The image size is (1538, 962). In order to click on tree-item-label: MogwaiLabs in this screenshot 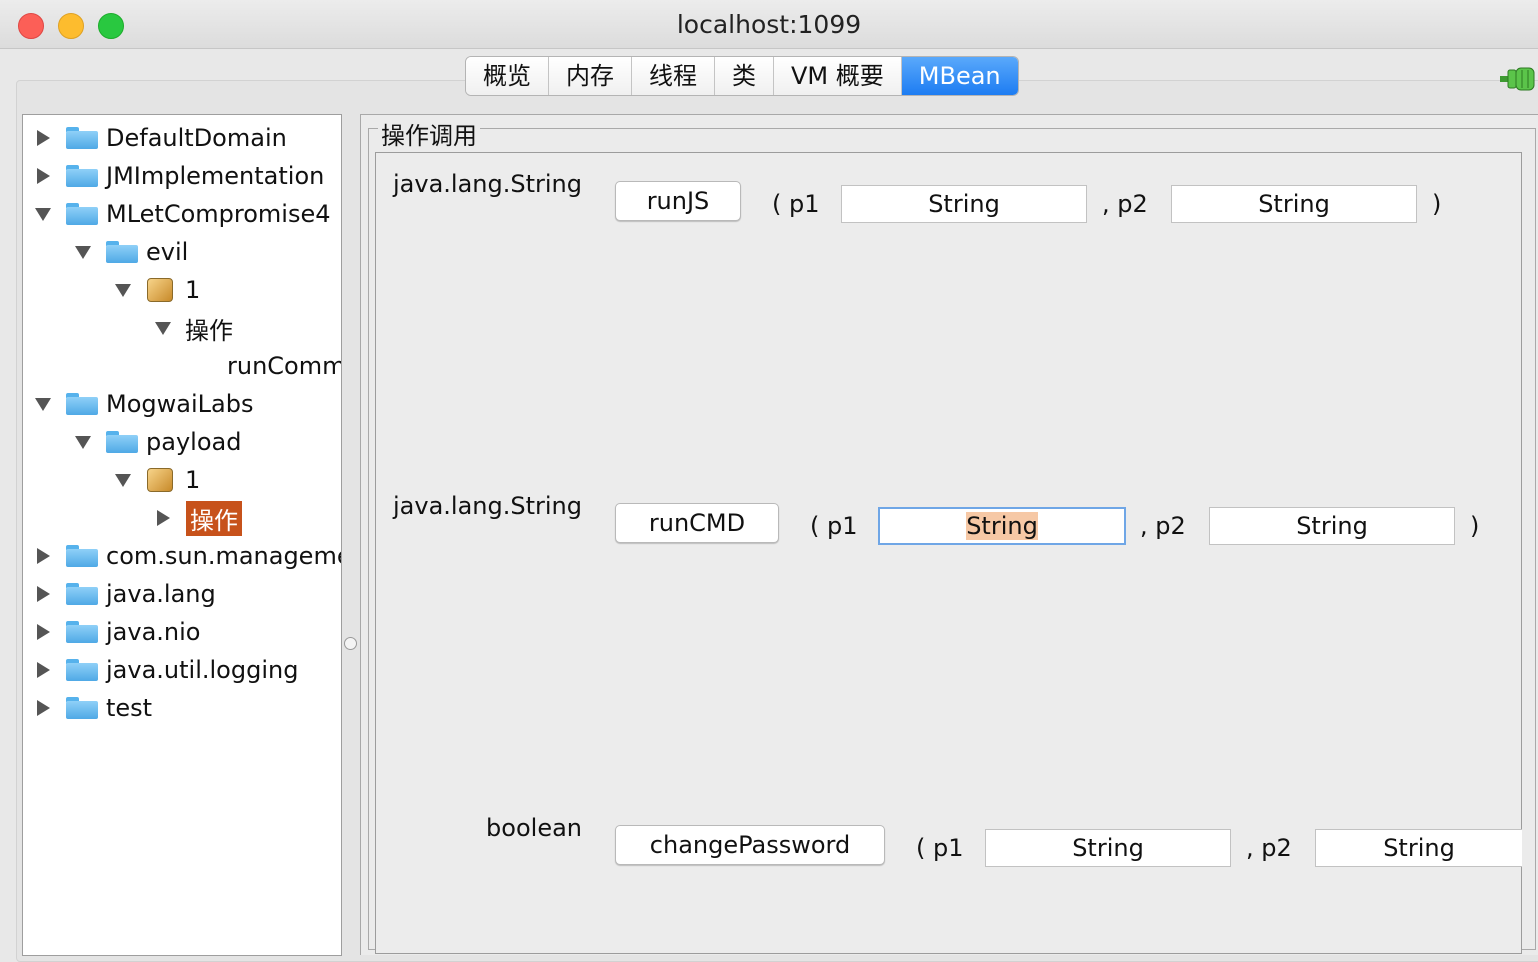, I will do `click(180, 404)`.